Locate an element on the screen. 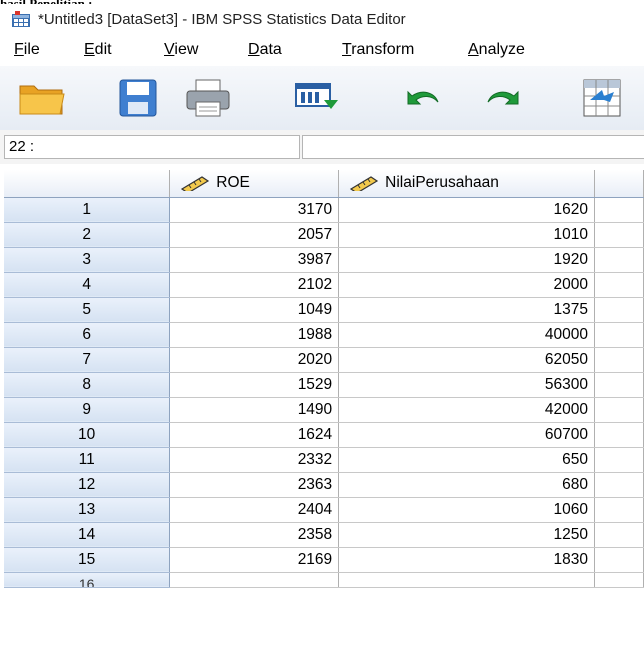 The height and width of the screenshot is (668, 644). redo-icon is located at coordinates (502, 98).